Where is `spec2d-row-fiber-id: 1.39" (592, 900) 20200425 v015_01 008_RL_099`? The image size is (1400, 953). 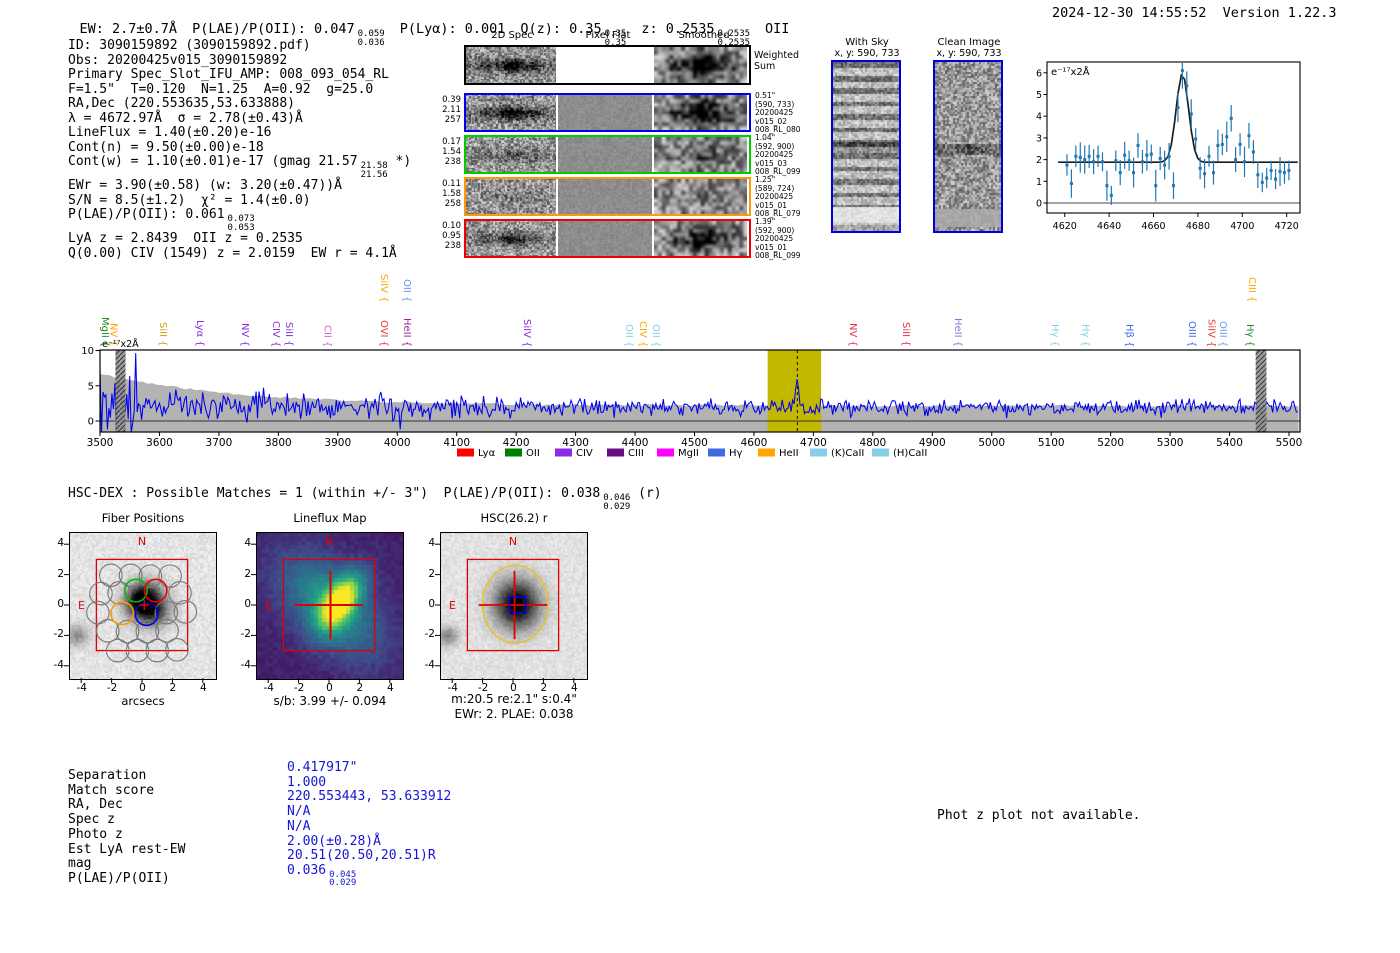
spec2d-row-fiber-id: 1.39" (592, 900) 20200425 v015_01 008_RL_099 is located at coordinates (791, 239).